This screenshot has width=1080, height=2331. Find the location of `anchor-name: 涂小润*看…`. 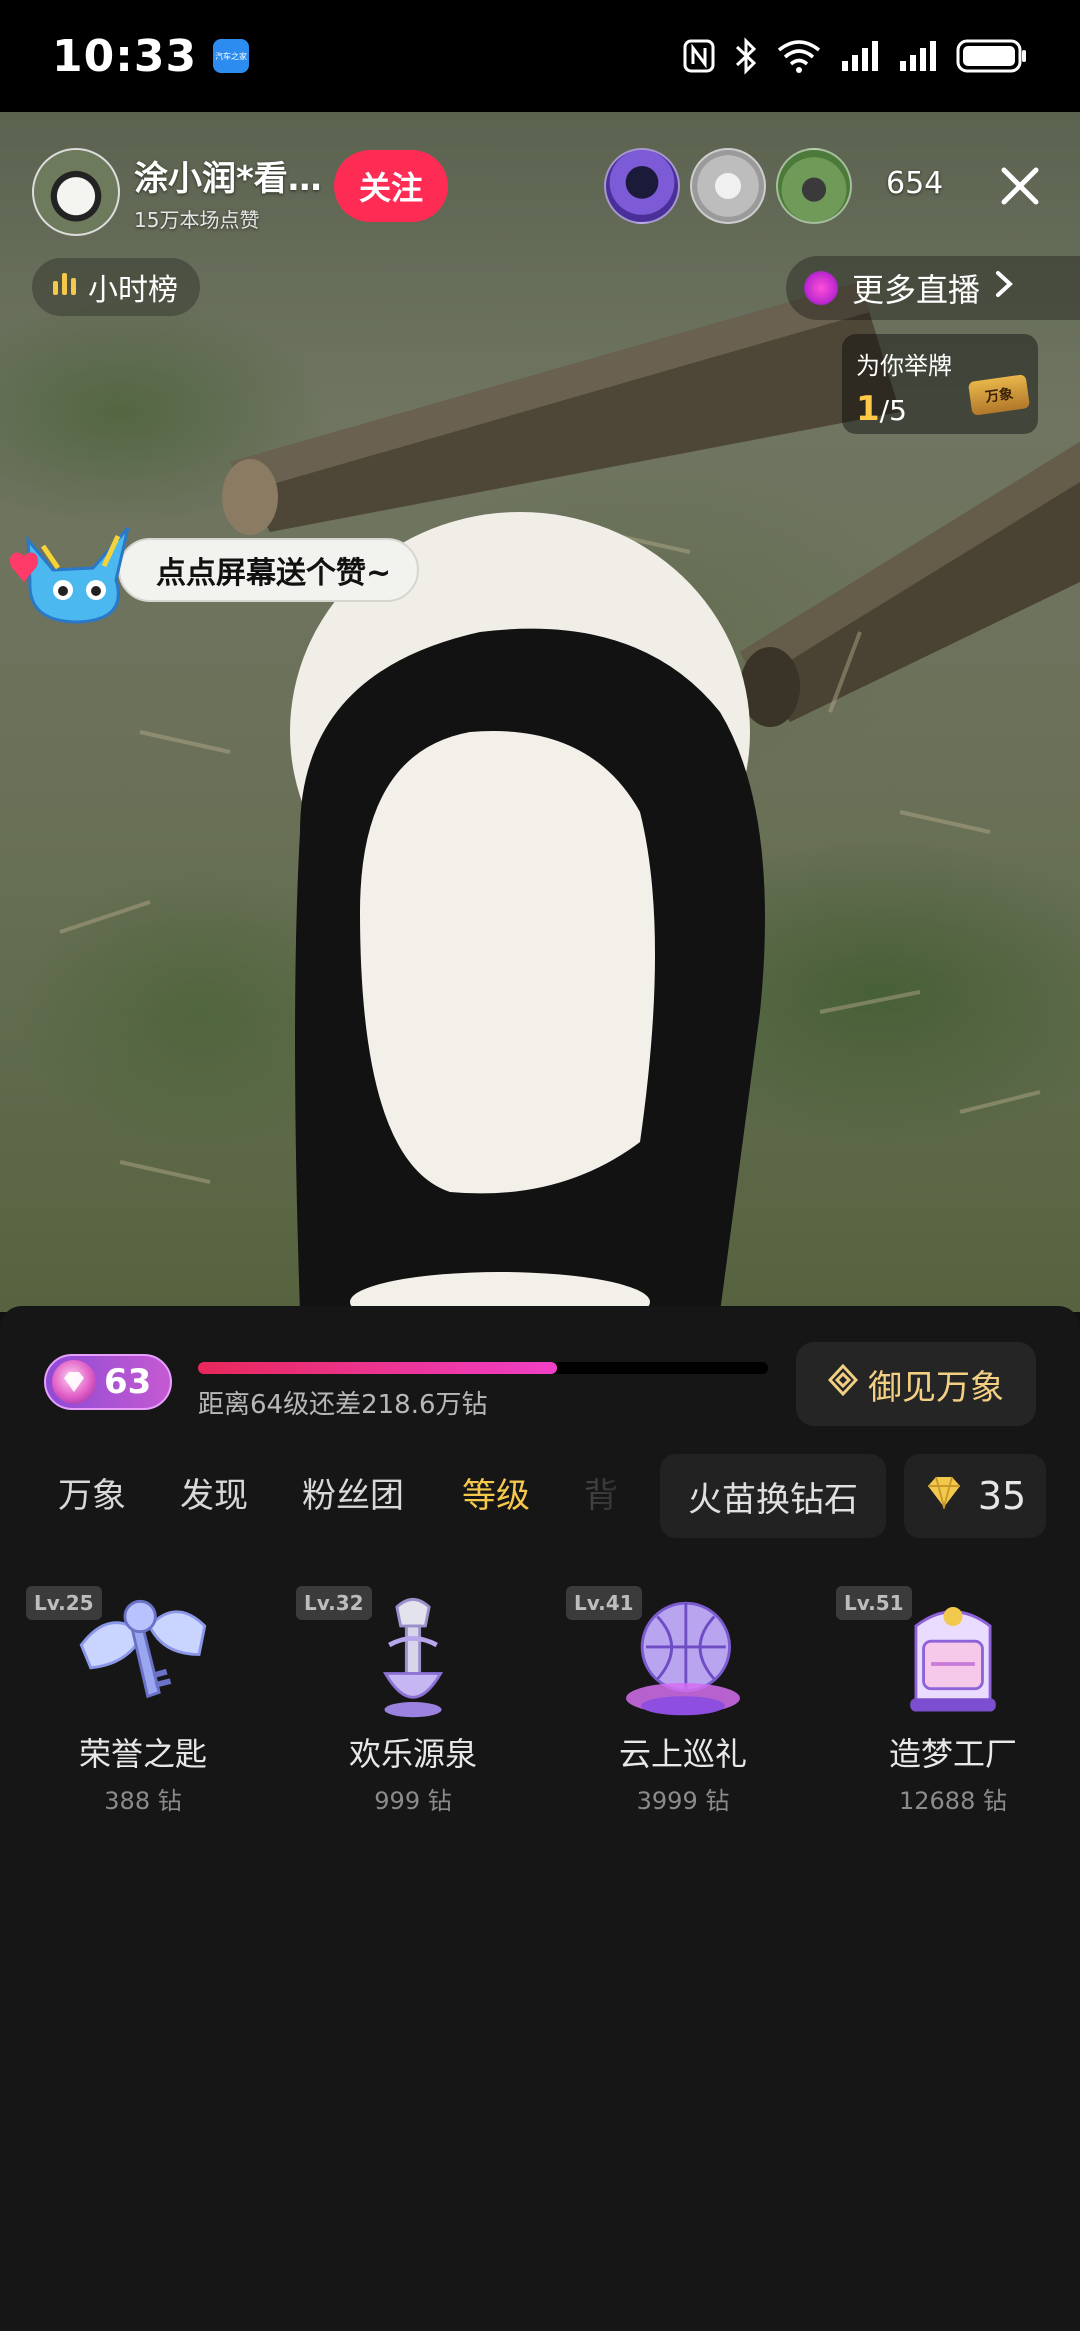

anchor-name: 涂小润*看… is located at coordinates (228, 179).